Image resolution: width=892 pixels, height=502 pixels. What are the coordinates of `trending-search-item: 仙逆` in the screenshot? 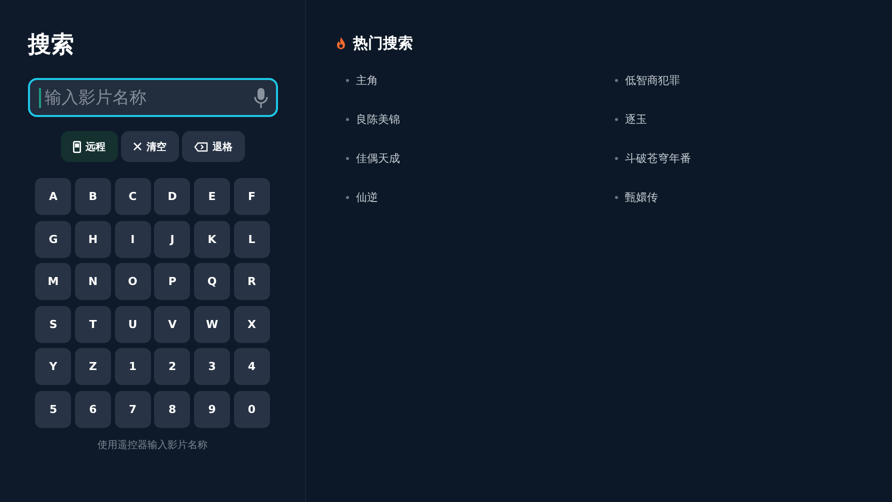 It's located at (367, 197).